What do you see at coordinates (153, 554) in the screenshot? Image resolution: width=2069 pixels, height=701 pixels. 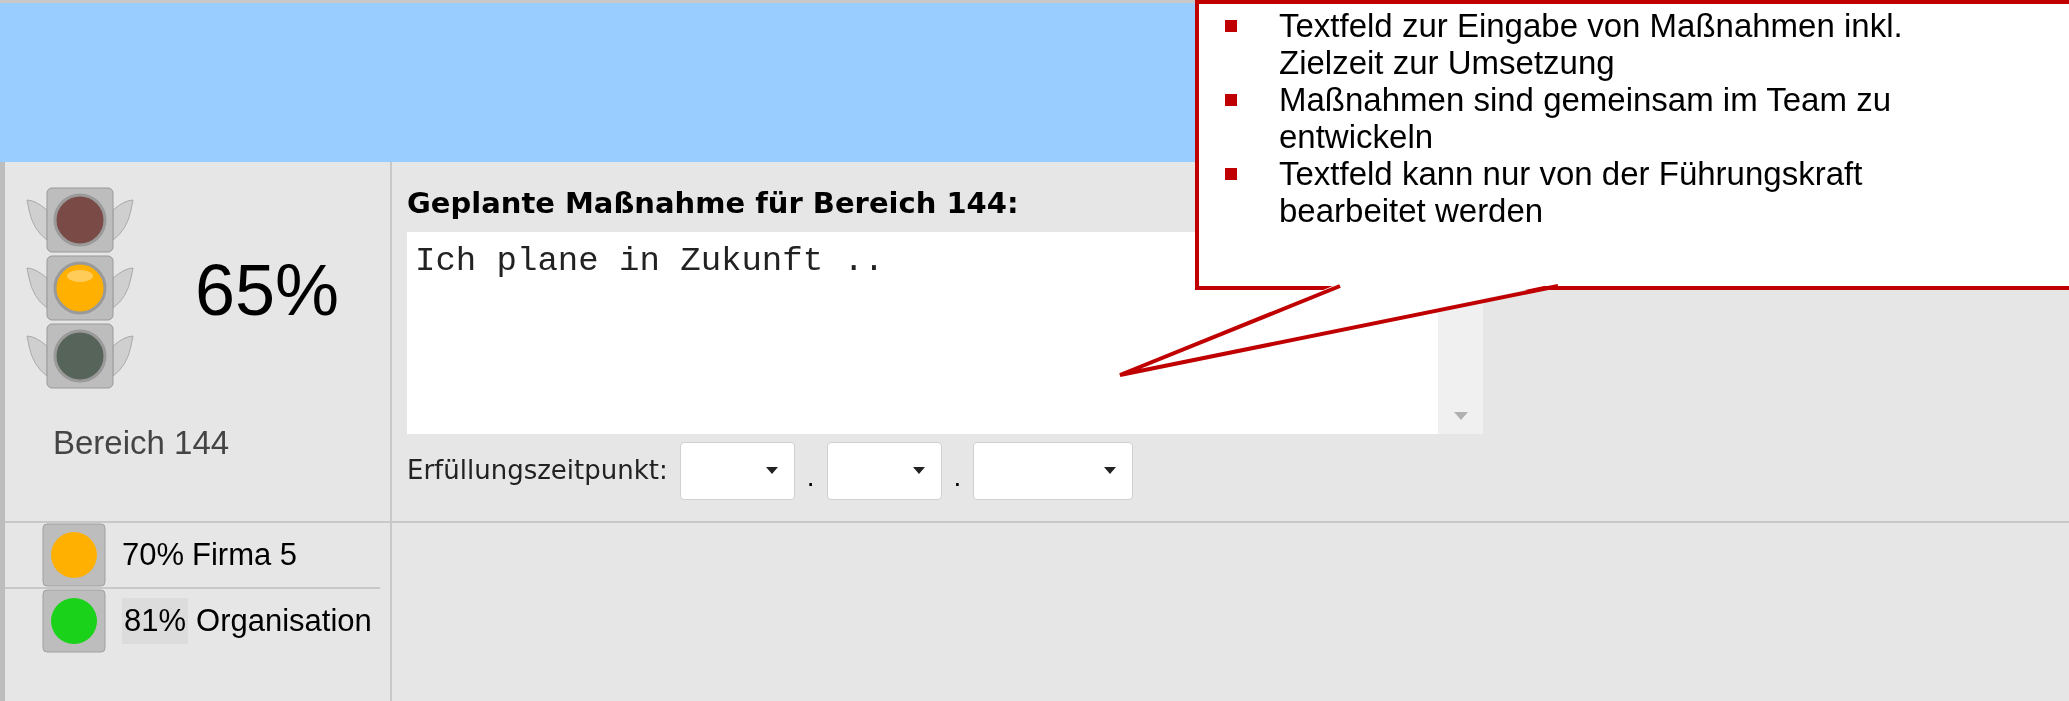 I see `percentage: 70%` at bounding box center [153, 554].